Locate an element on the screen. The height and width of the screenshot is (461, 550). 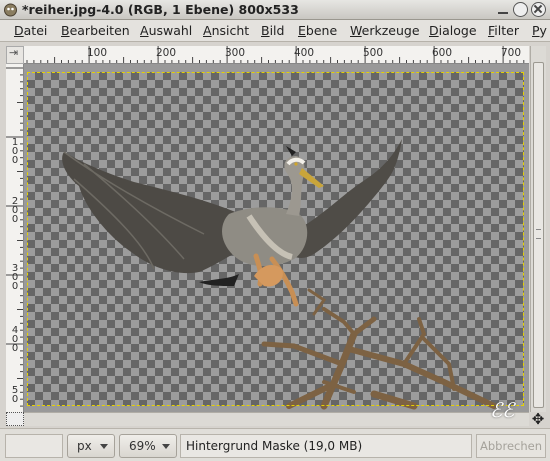
vruler-label: 1 0 0 is located at coordinates (15, 151).